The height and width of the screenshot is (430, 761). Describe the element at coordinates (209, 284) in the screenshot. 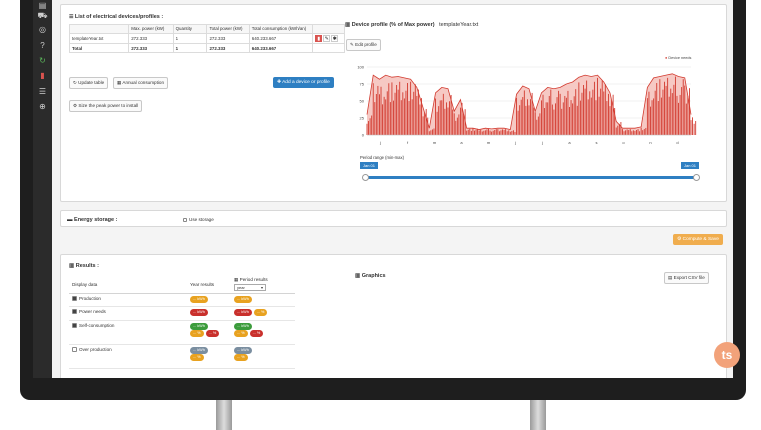

I see `col-year-results: Year results` at that location.